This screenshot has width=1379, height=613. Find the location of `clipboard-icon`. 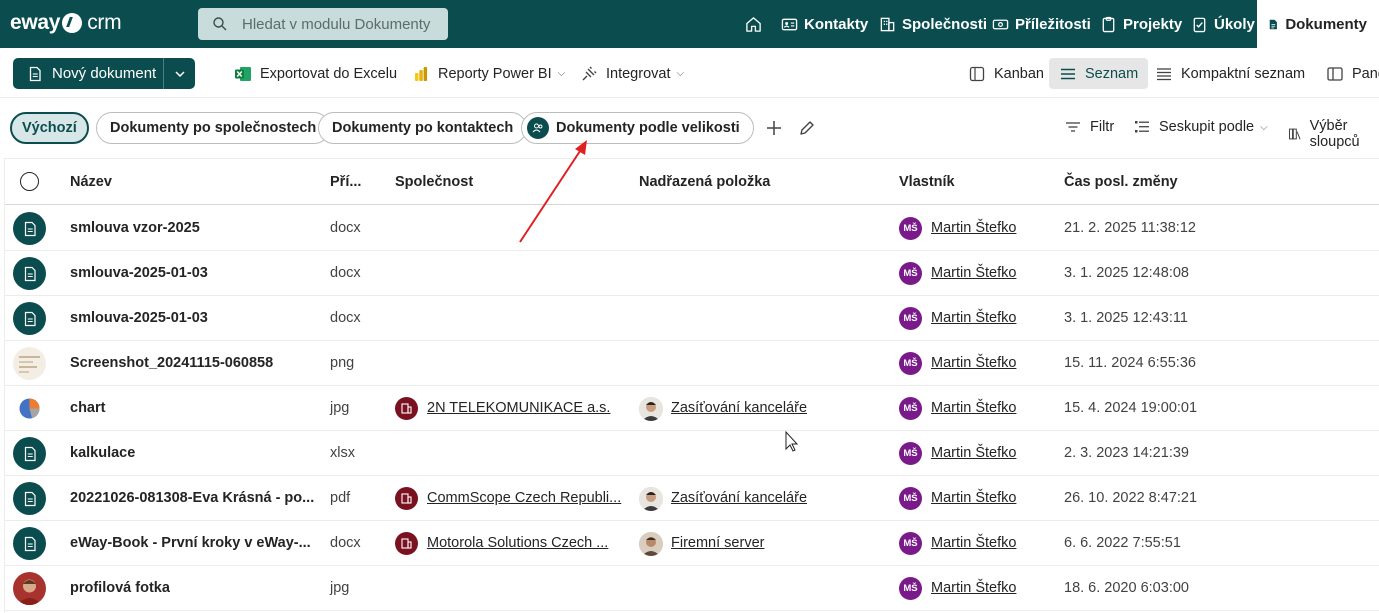

clipboard-icon is located at coordinates (1108, 24).